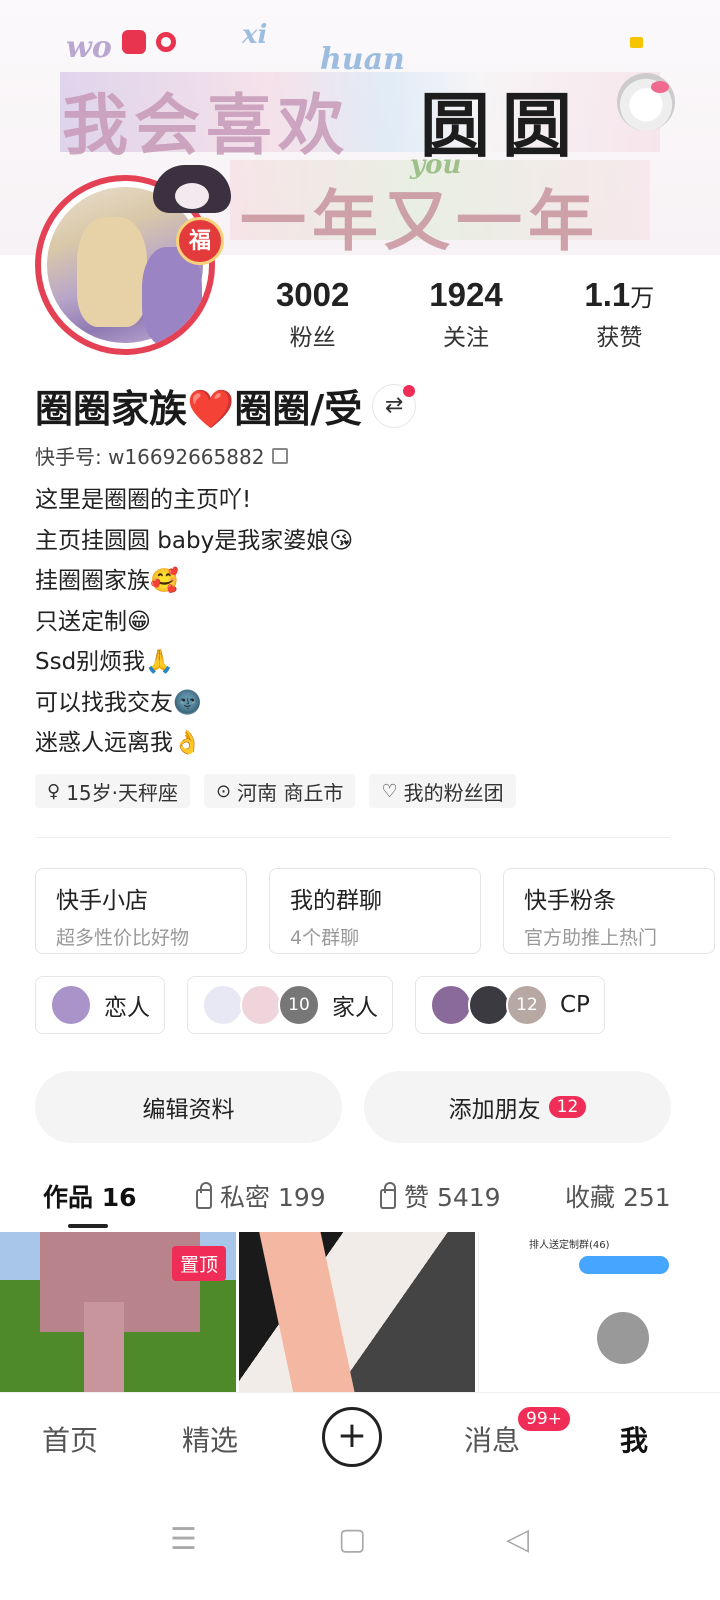 The image size is (720, 1600). Describe the element at coordinates (123, 938) in the screenshot. I see `card-subtitle: 超多性价比好物` at that location.